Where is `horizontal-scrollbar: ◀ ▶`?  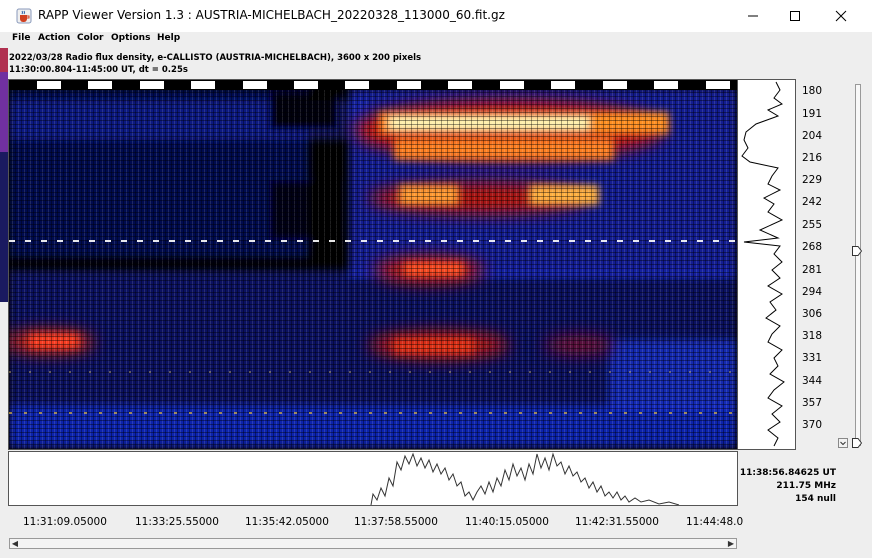 horizontal-scrollbar: ◀ ▶ is located at coordinates (373, 543).